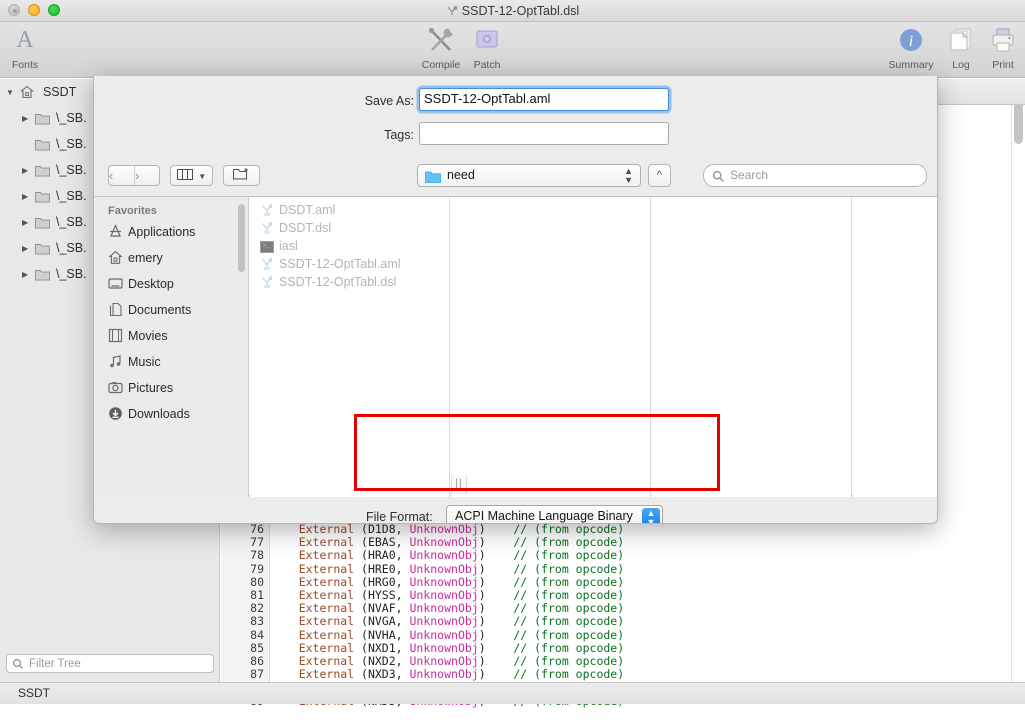  What do you see at coordinates (257, 647) in the screenshot?
I see `line-number: 85` at bounding box center [257, 647].